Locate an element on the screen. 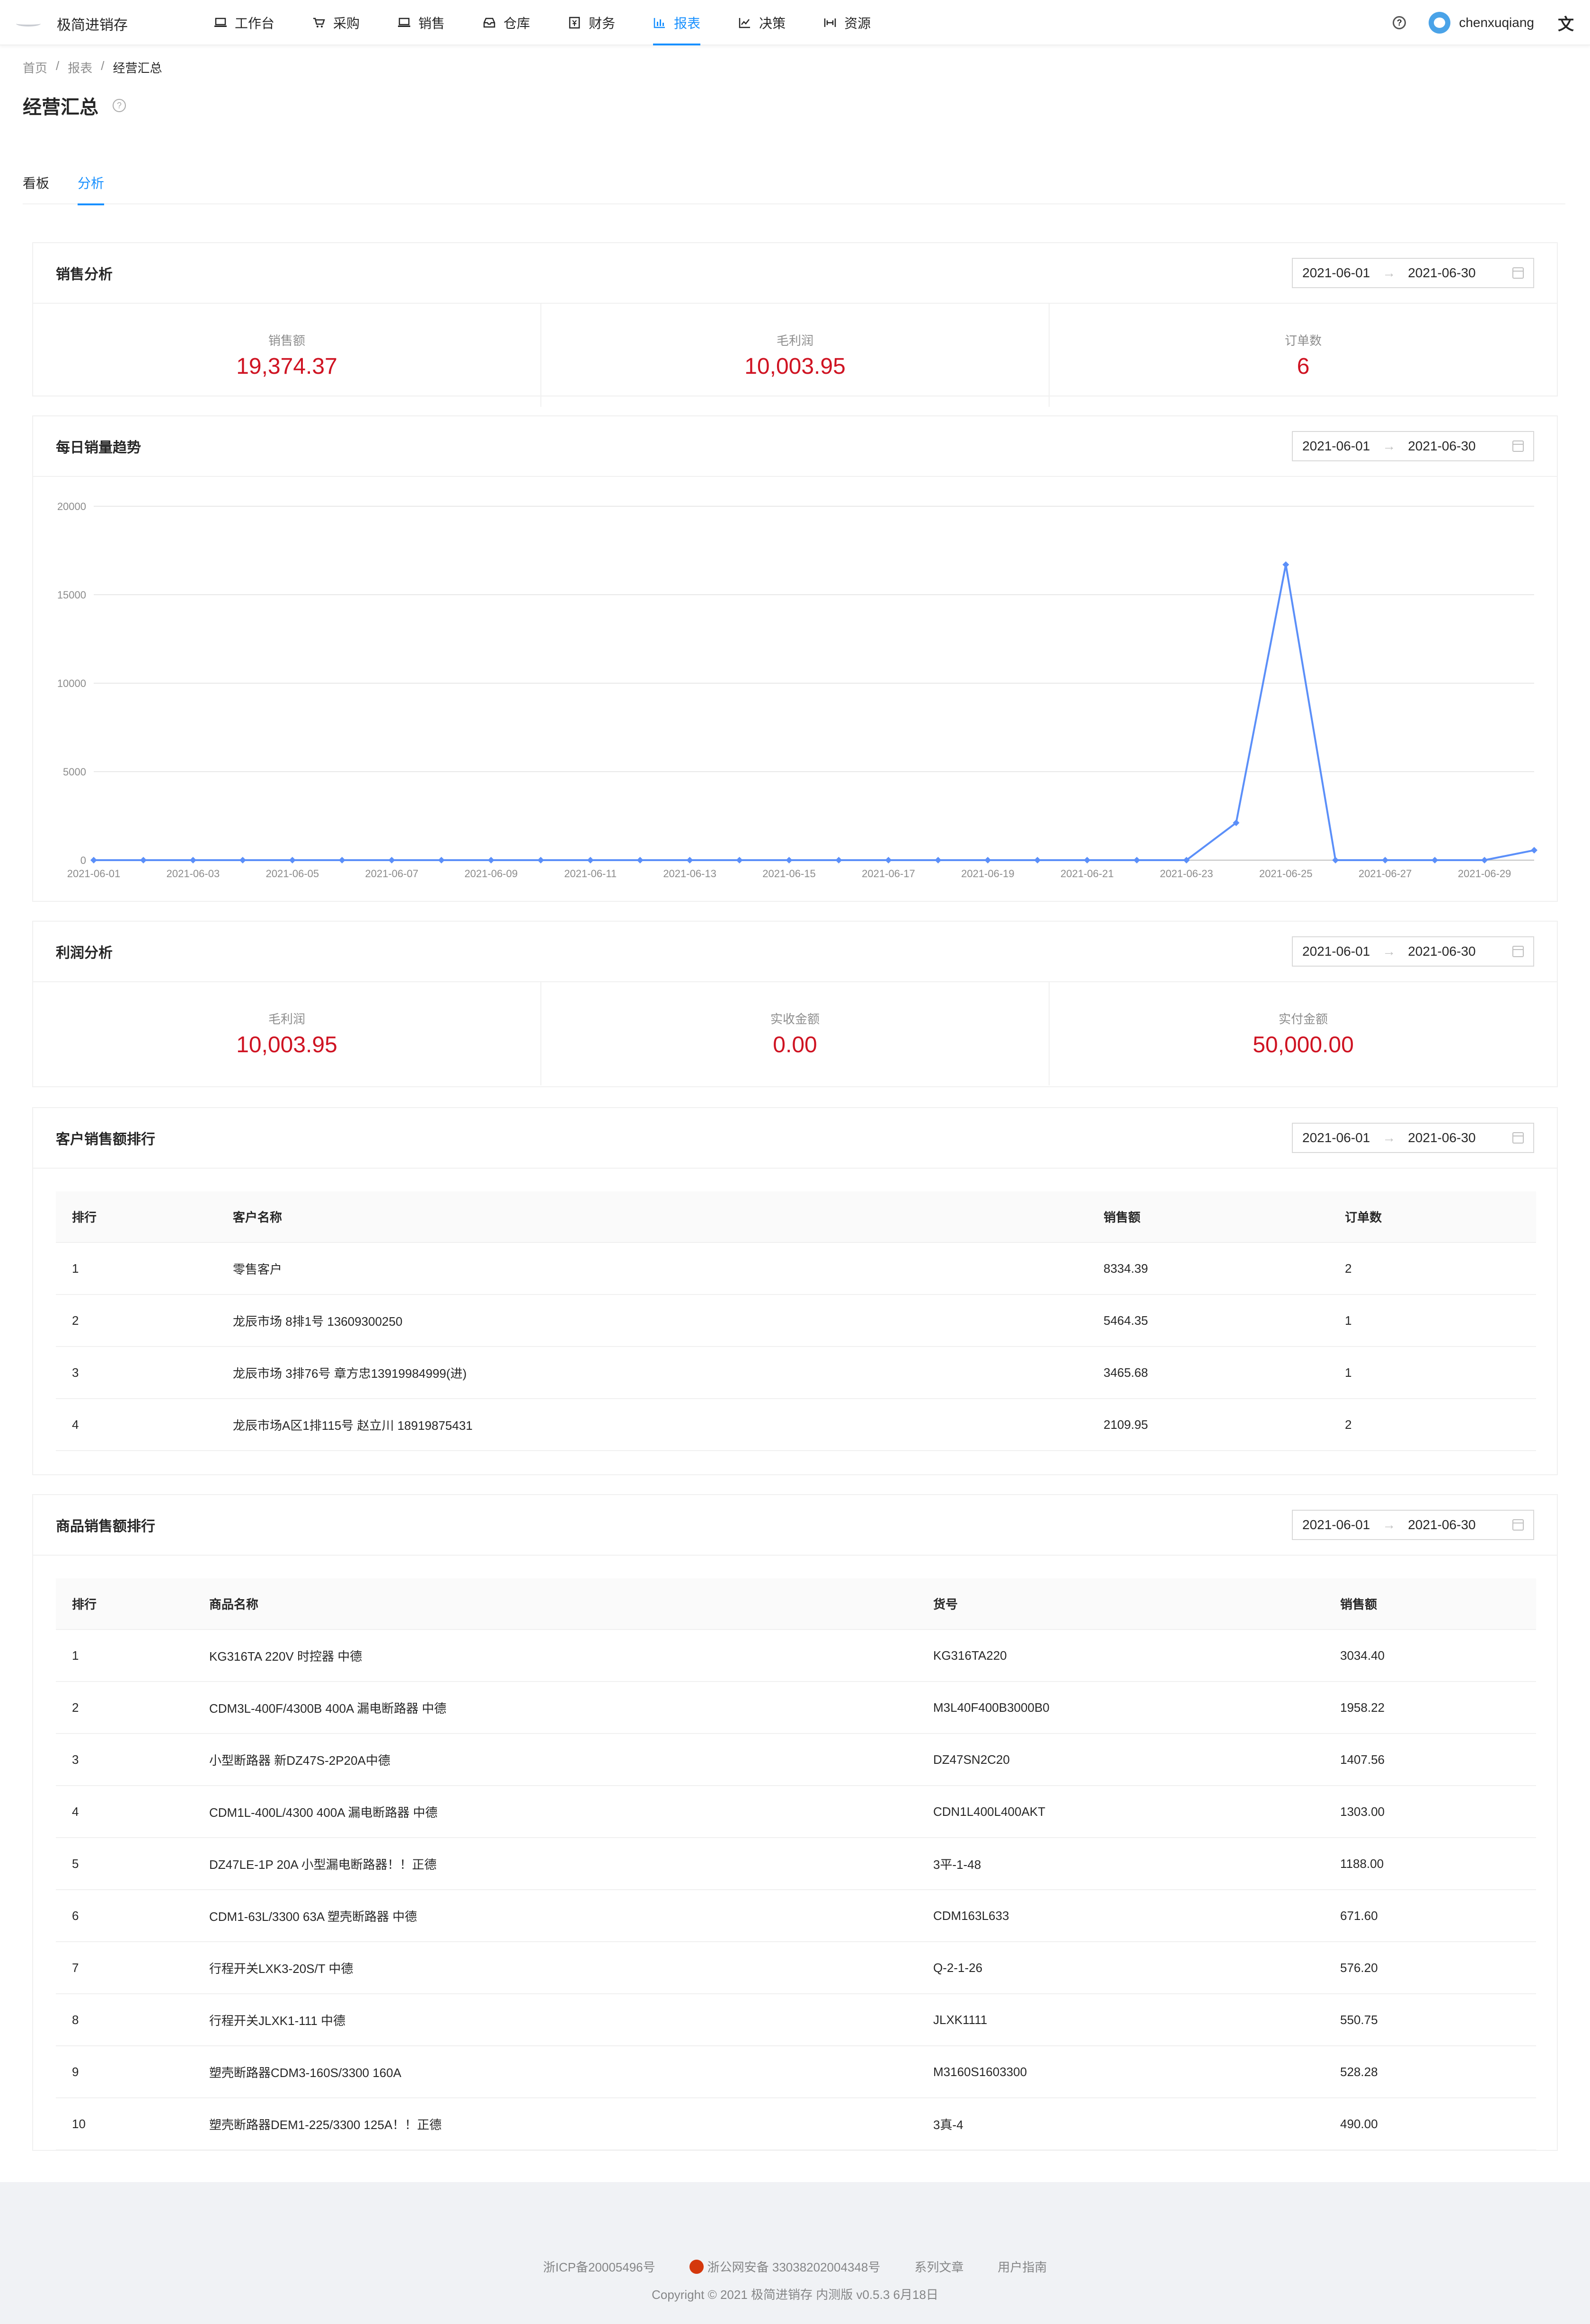 The image size is (1590, 2324). breadcrumb-reports: 报表 is located at coordinates (80, 67).